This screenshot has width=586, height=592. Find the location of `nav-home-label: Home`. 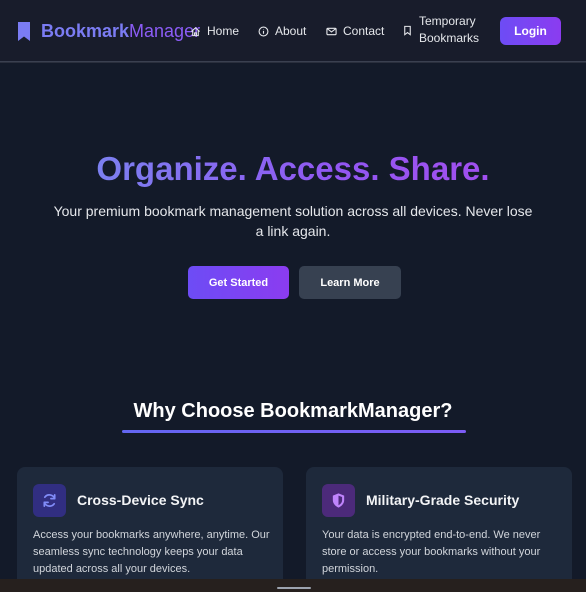

nav-home-label: Home is located at coordinates (223, 31).